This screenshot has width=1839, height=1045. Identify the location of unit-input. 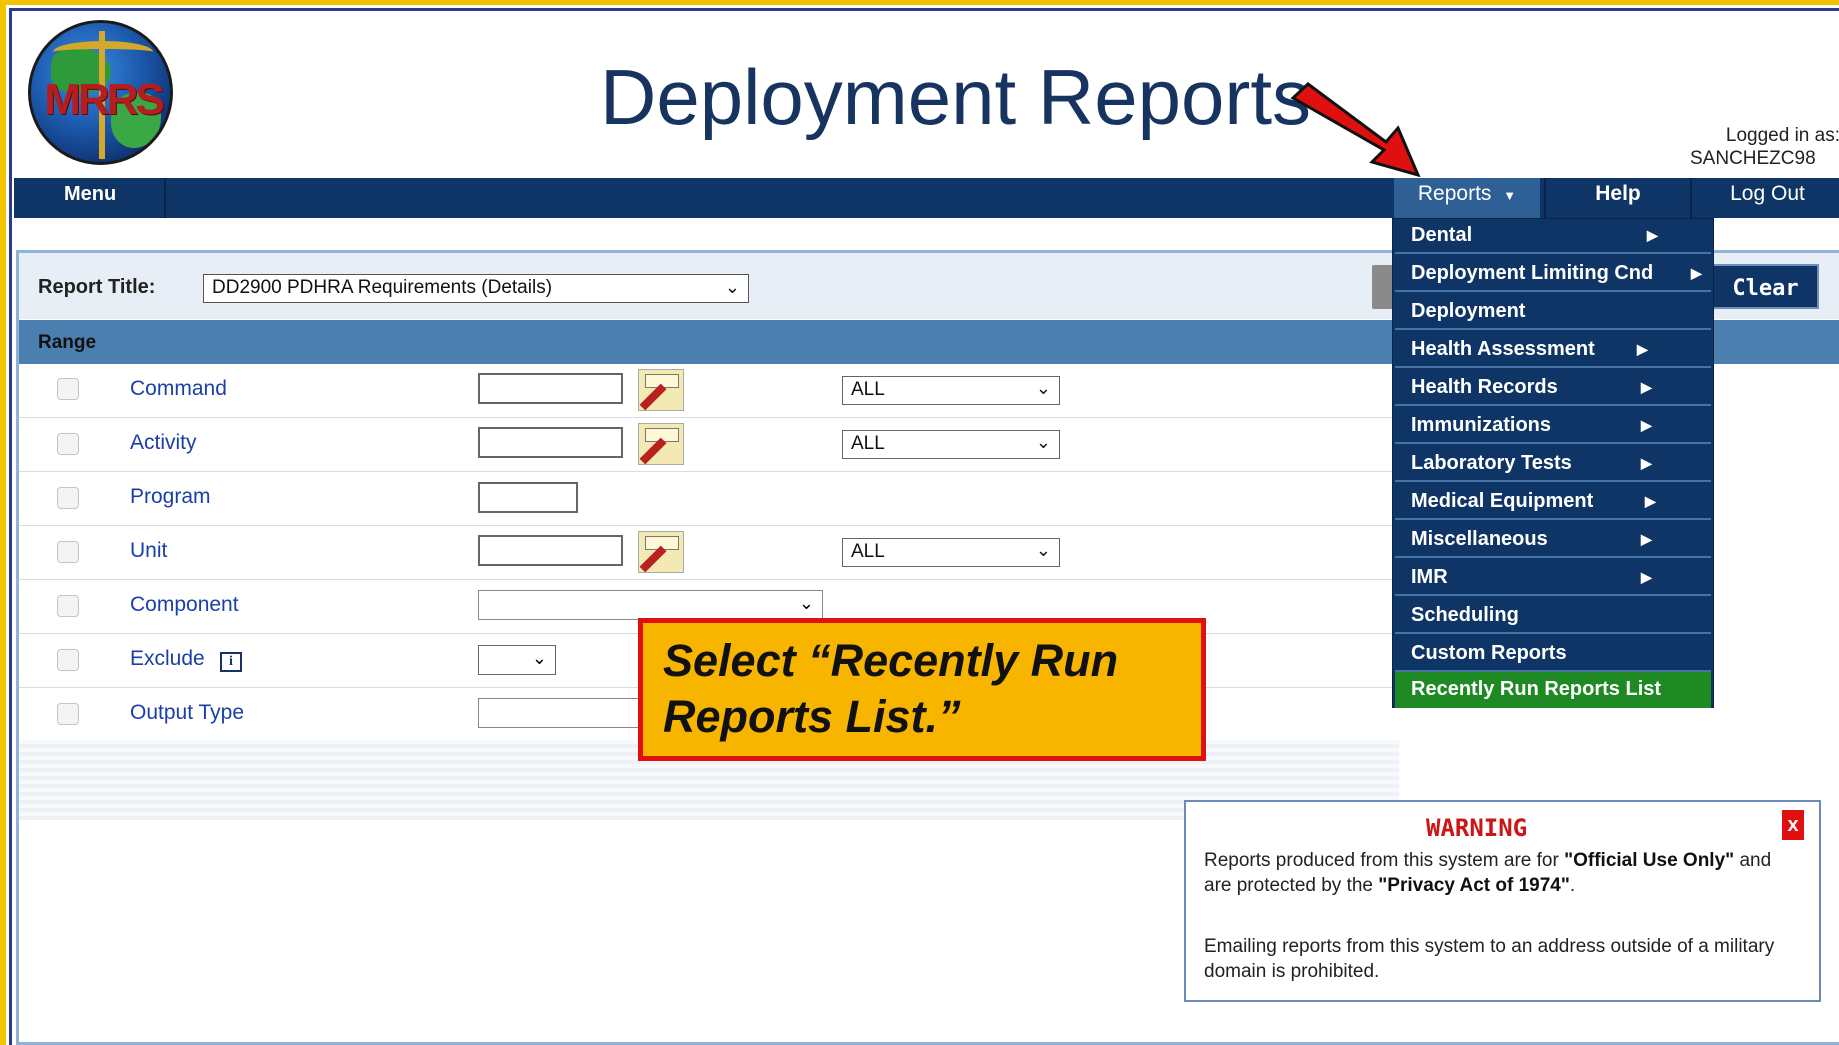
(550, 550).